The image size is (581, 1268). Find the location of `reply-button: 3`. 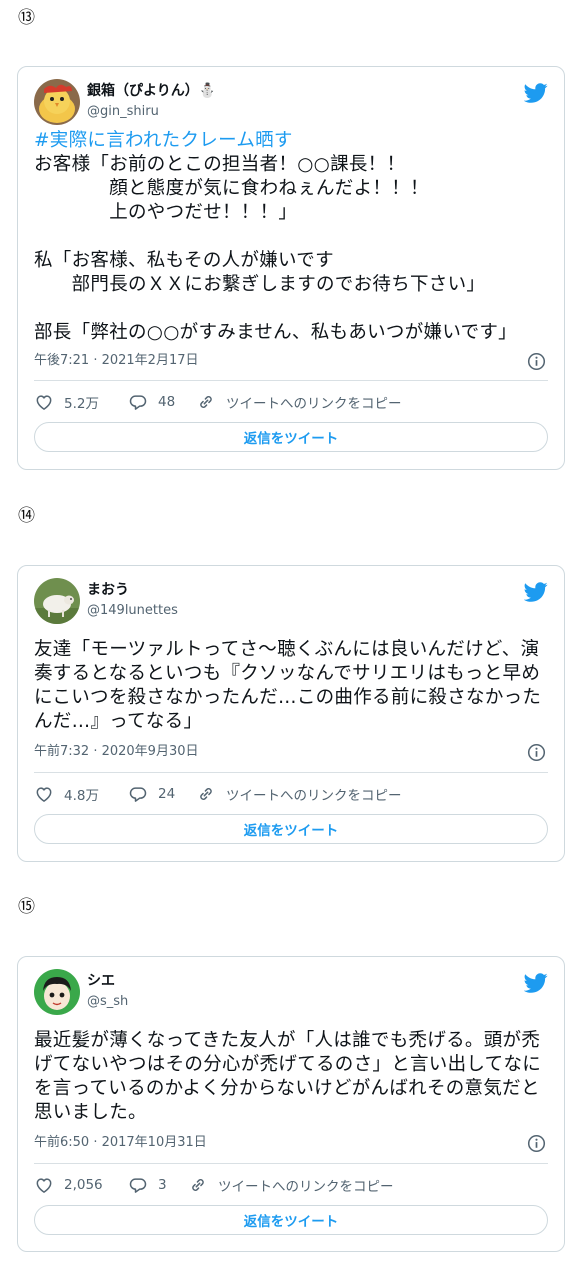

reply-button: 3 is located at coordinates (158, 1185).